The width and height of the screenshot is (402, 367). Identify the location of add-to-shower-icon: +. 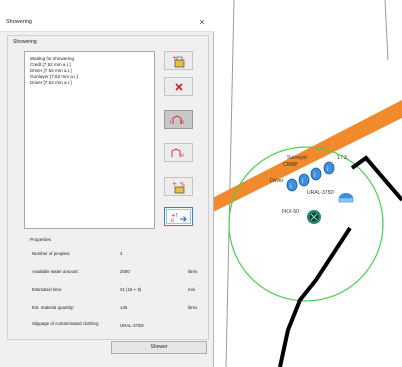
(178, 61).